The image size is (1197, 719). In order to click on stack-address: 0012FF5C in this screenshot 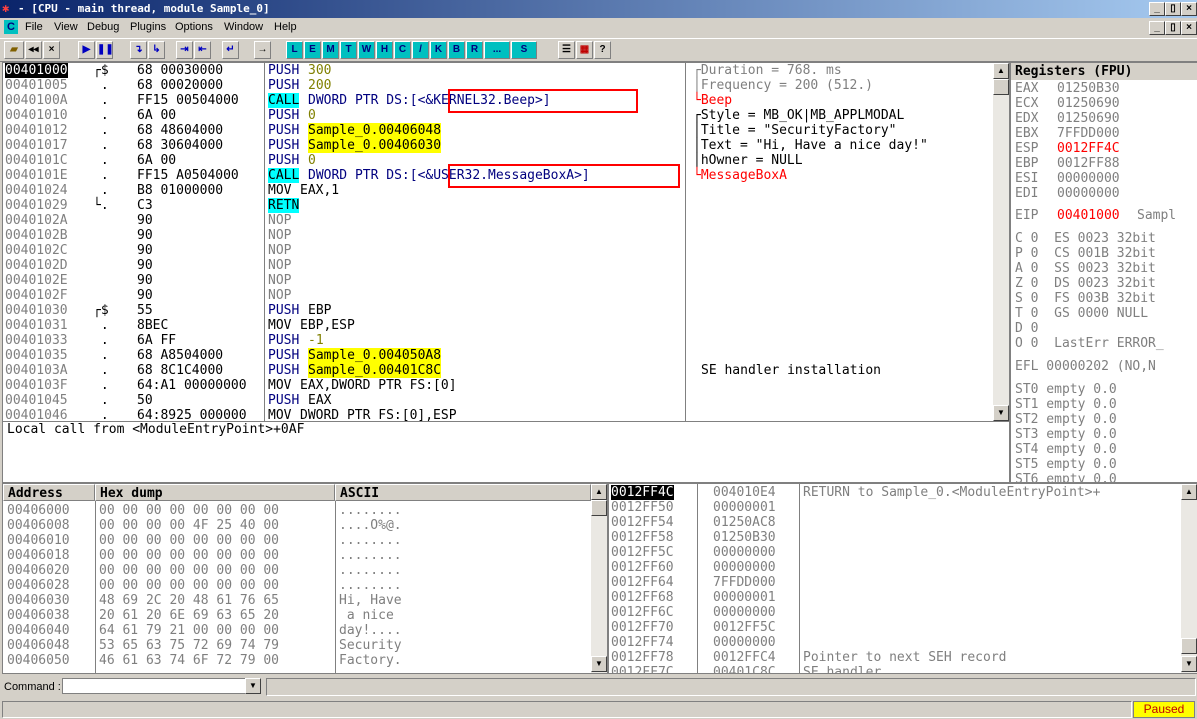, I will do `click(642, 552)`.